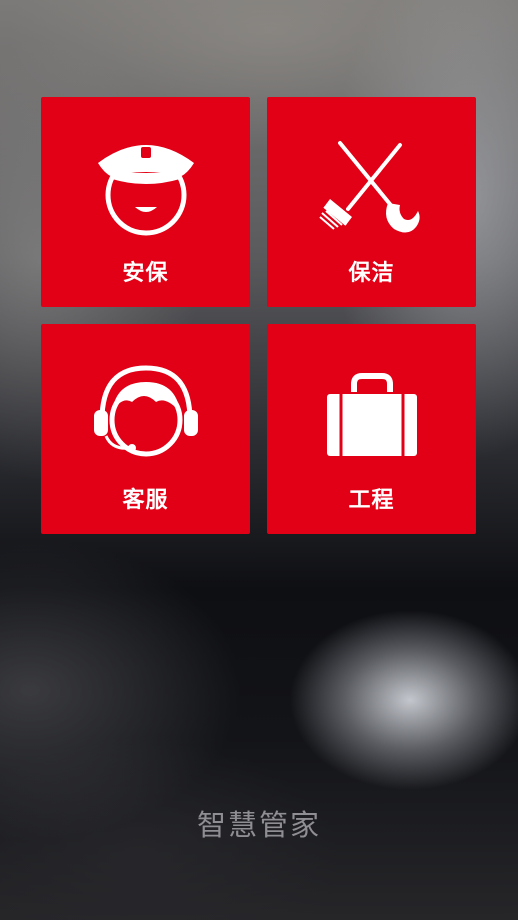 This screenshot has height=920, width=518. I want to click on tile-security: 安保, so click(145, 202).